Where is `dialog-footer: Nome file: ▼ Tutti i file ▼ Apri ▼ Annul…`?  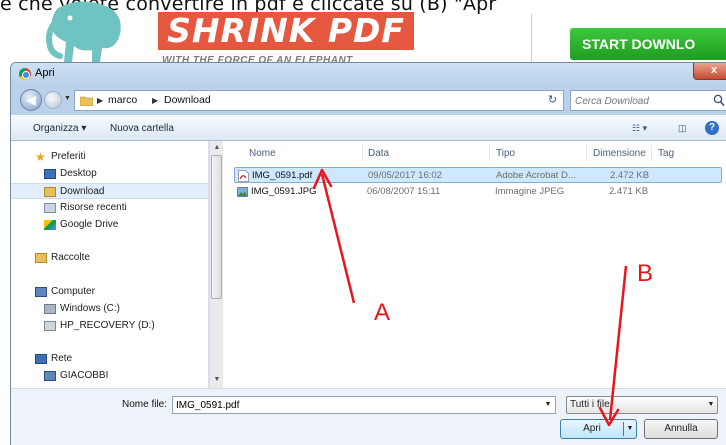 dialog-footer: Nome file: ▼ Tutti i file ▼ Apri ▼ Annul… is located at coordinates (368, 416).